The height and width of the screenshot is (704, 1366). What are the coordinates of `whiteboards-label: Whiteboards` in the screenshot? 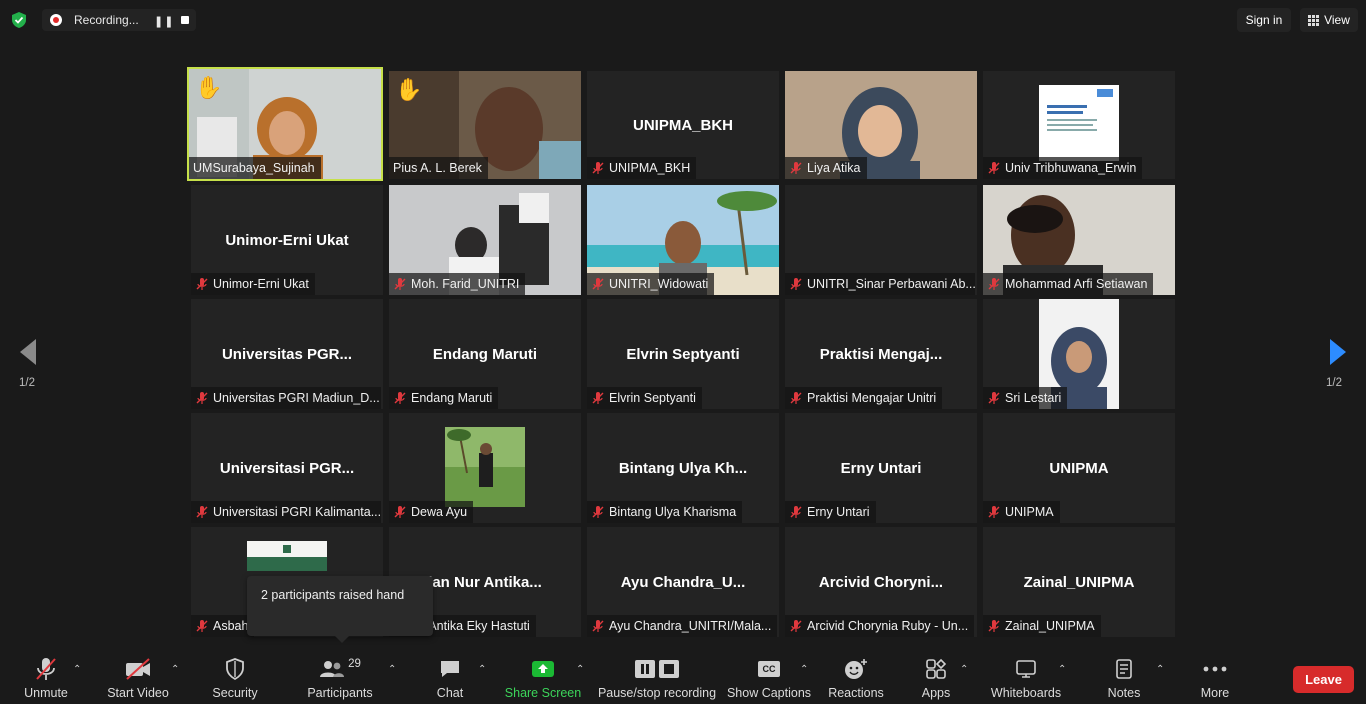 It's located at (1026, 693).